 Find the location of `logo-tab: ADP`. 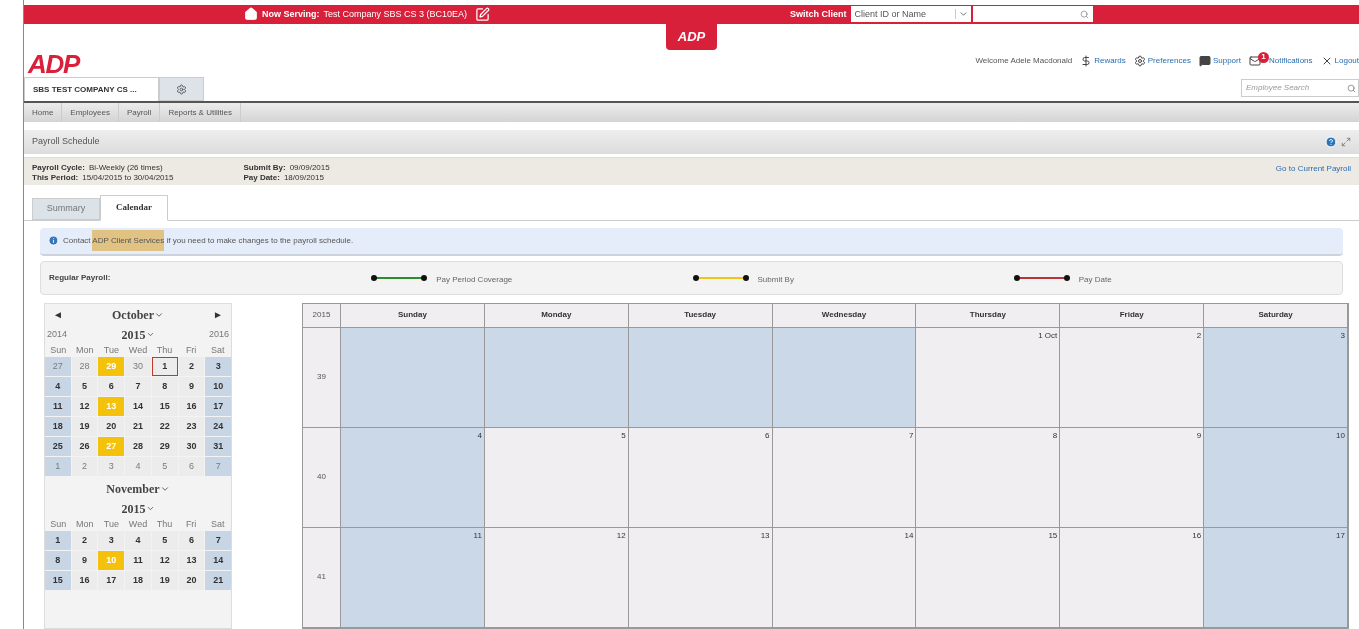

logo-tab: ADP is located at coordinates (691, 36).